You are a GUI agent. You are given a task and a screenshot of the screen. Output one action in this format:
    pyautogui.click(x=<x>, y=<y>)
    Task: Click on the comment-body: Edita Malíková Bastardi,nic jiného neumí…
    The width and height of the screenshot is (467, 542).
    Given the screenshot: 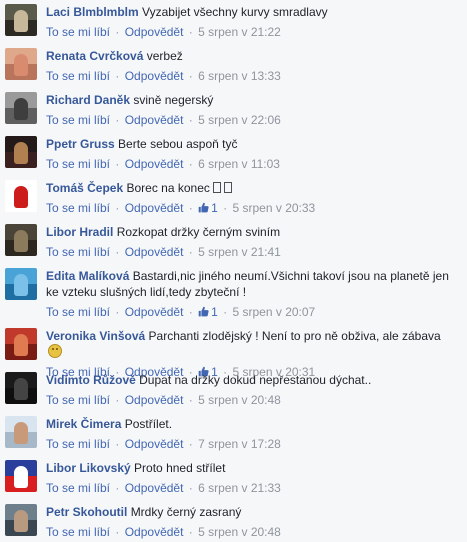 What is the action you would take?
    pyautogui.click(x=253, y=293)
    